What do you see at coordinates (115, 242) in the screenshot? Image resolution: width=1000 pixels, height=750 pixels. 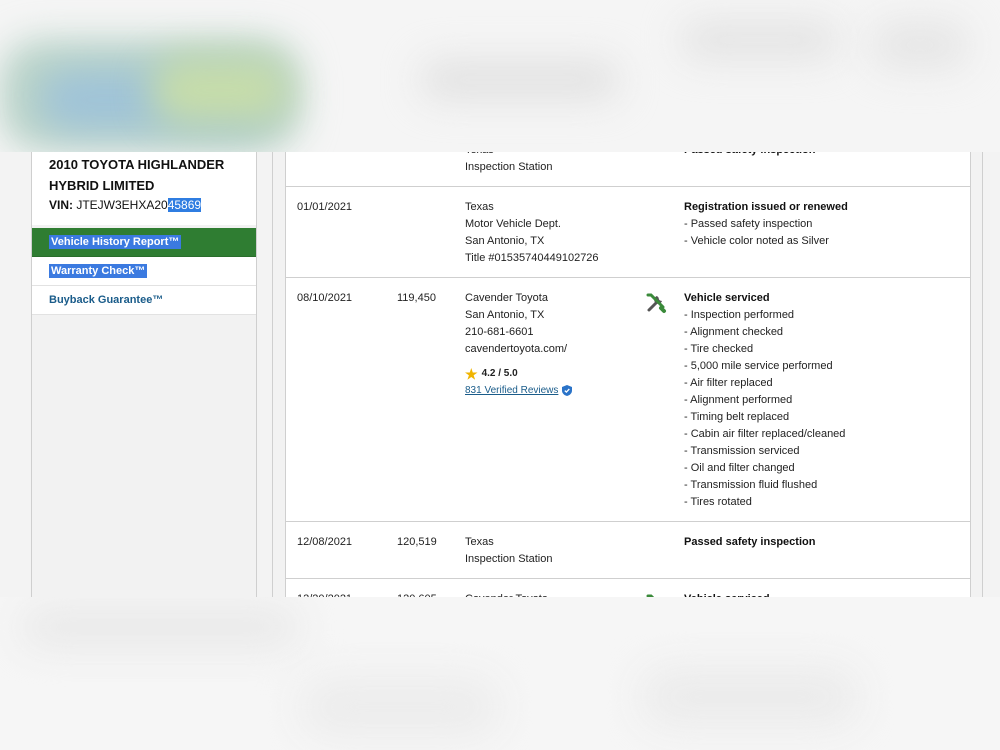 I see `nav-label: Vehicle History Report™` at bounding box center [115, 242].